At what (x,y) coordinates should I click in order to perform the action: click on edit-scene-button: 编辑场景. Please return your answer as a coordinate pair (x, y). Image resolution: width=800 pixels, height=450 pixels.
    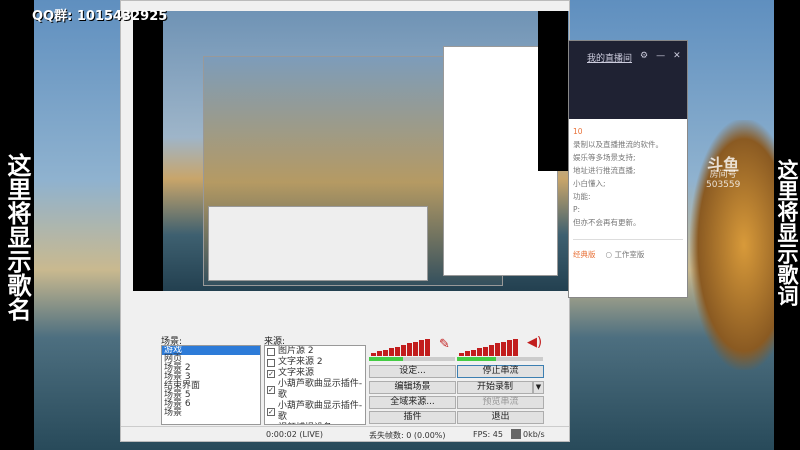
    Looking at the image, I should click on (412, 387).